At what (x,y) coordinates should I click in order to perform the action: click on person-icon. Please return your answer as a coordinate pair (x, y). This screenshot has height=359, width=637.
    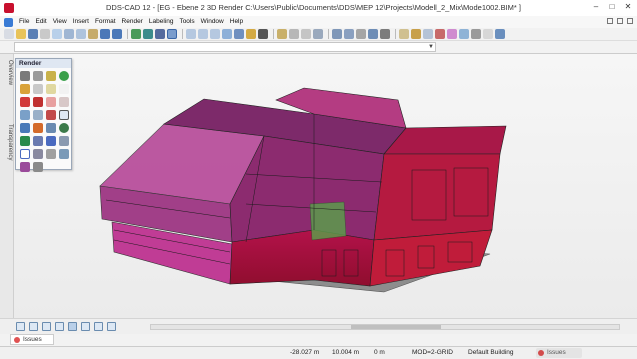
    Looking at the image, I should click on (38, 115).